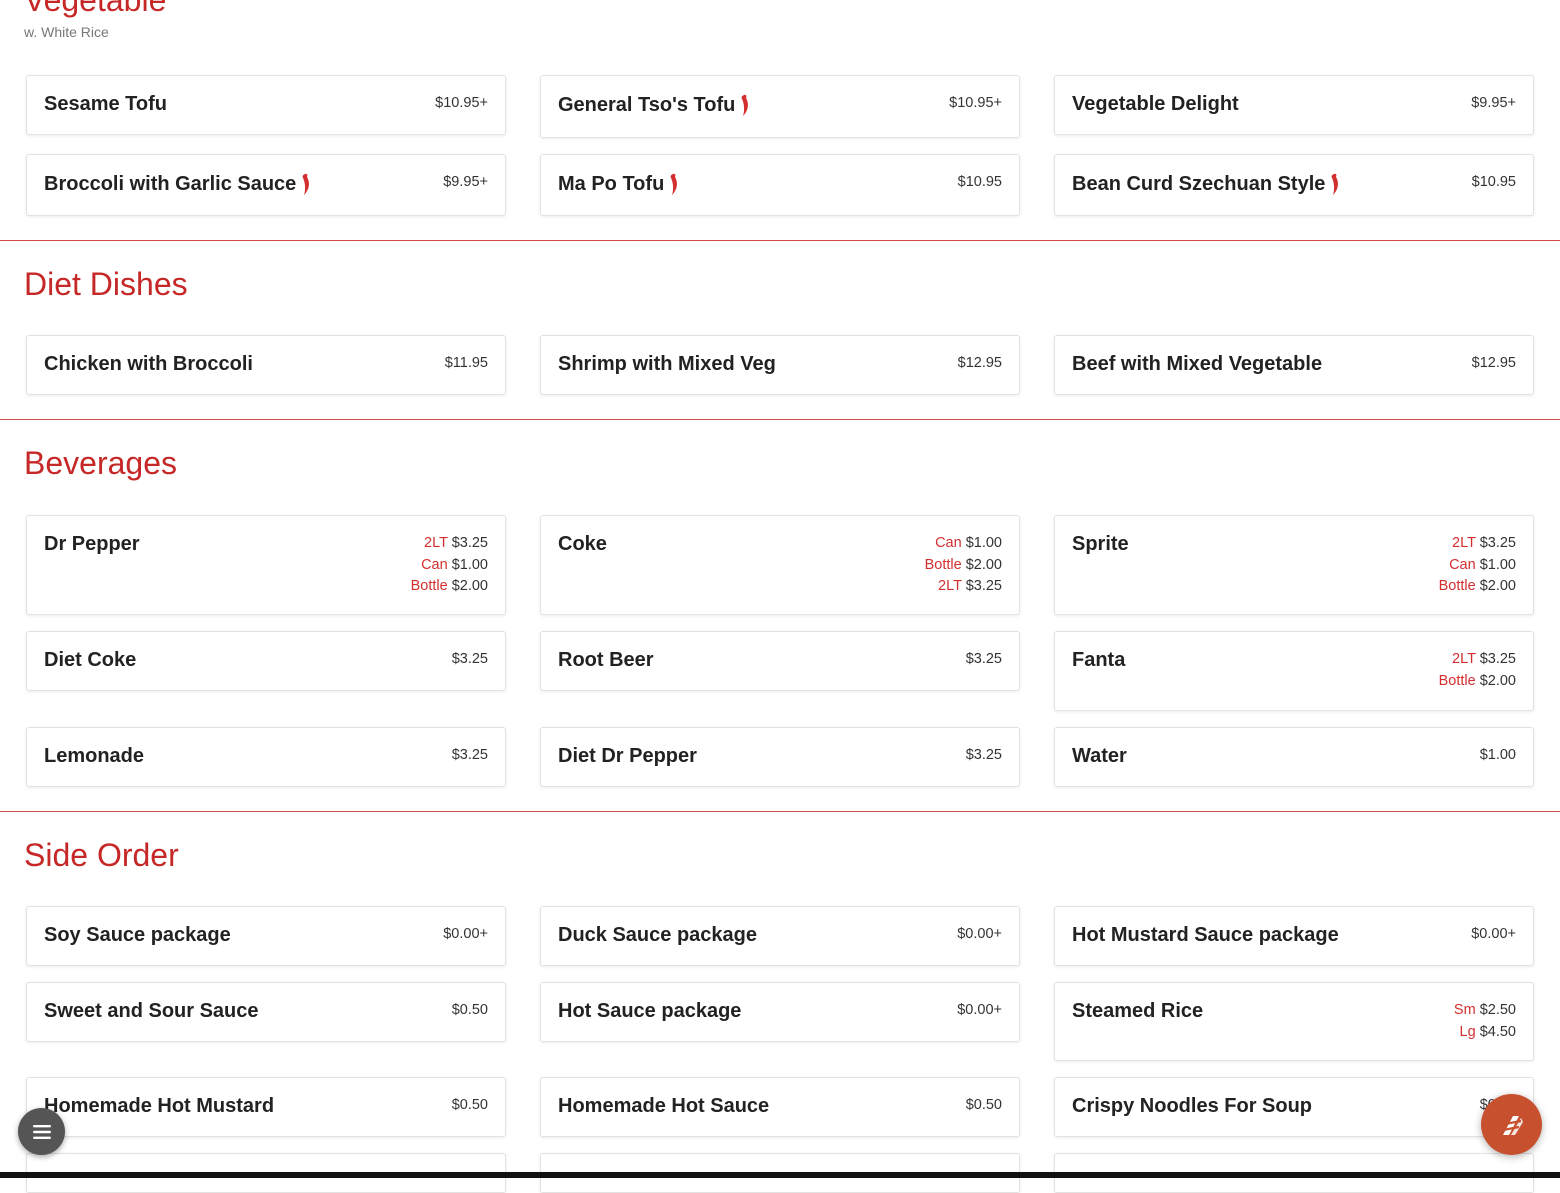 Image resolution: width=1560 pixels, height=1193 pixels. I want to click on menu-item-card: Beef with Mixed Vegetable $12.95, so click(1294, 365).